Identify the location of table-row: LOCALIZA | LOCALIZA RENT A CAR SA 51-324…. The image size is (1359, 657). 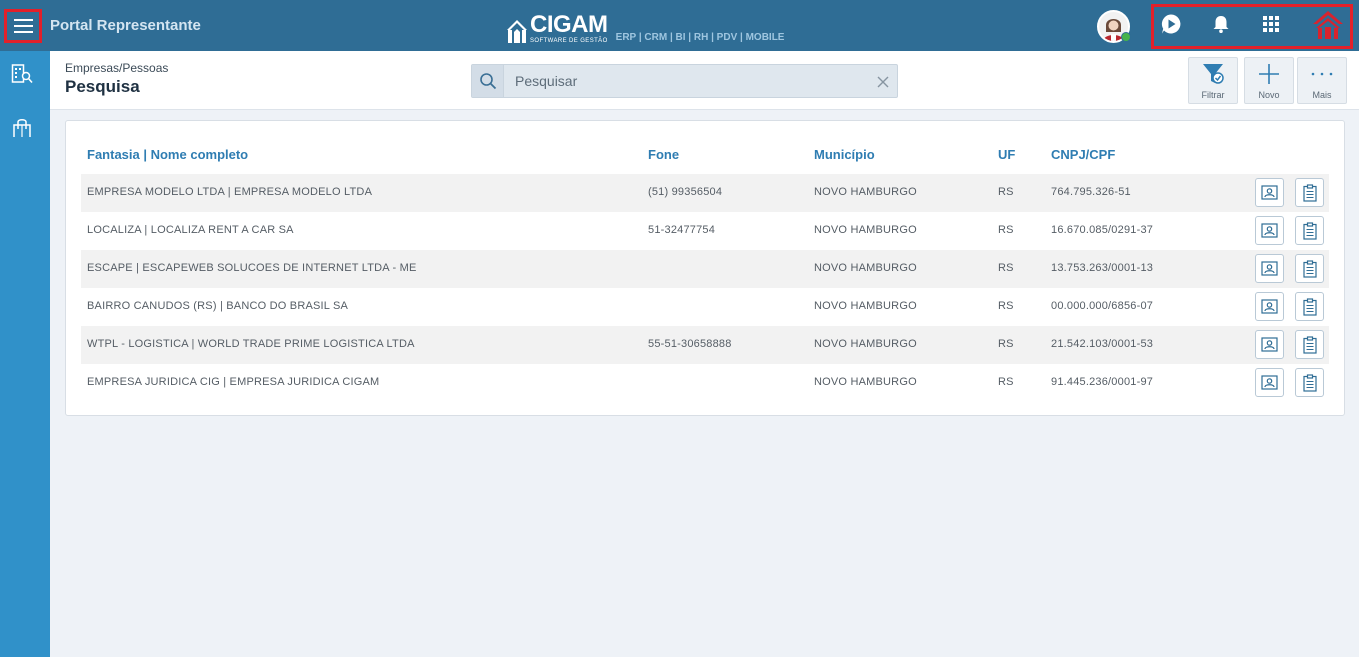
(705, 231).